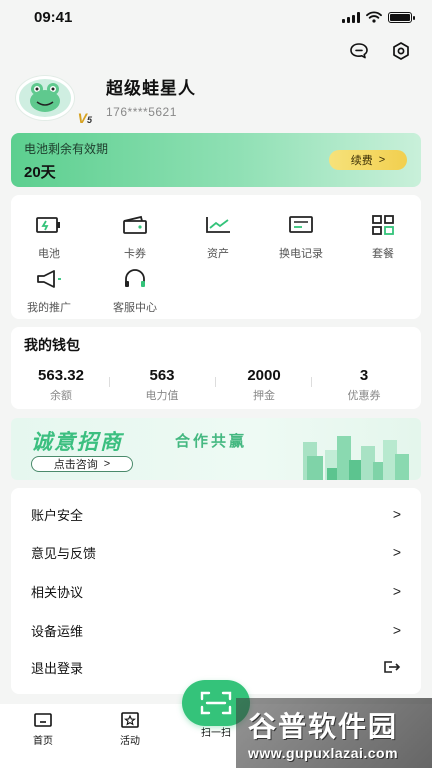 The height and width of the screenshot is (768, 432). Describe the element at coordinates (401, 17) in the screenshot. I see `battery-status-icon` at that location.